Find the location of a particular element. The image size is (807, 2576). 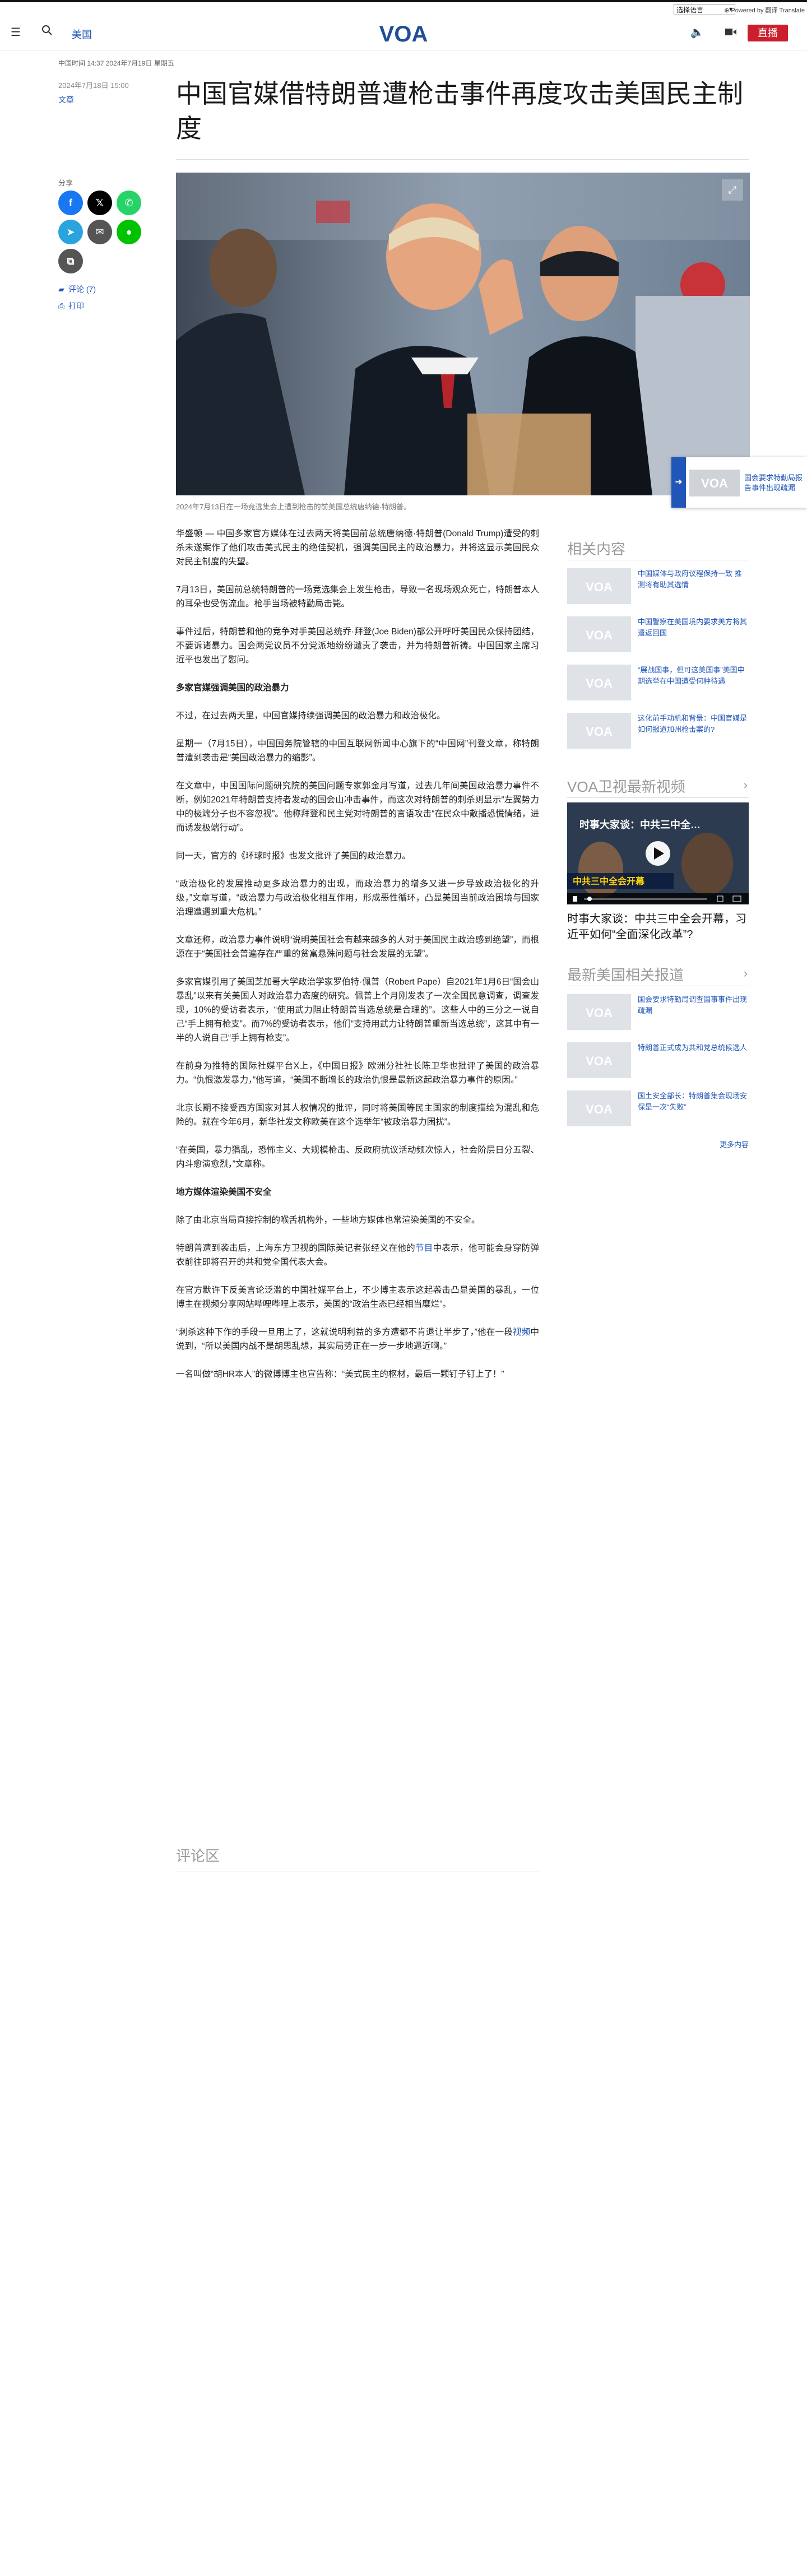

menu-icon: ☰ is located at coordinates (16, 32).